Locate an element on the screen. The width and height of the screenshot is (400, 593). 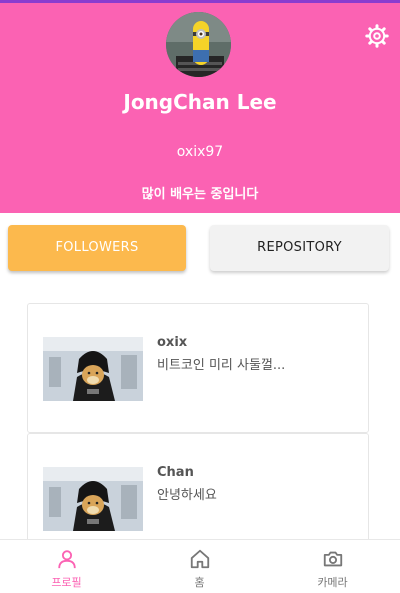
avatar is located at coordinates (198, 44).